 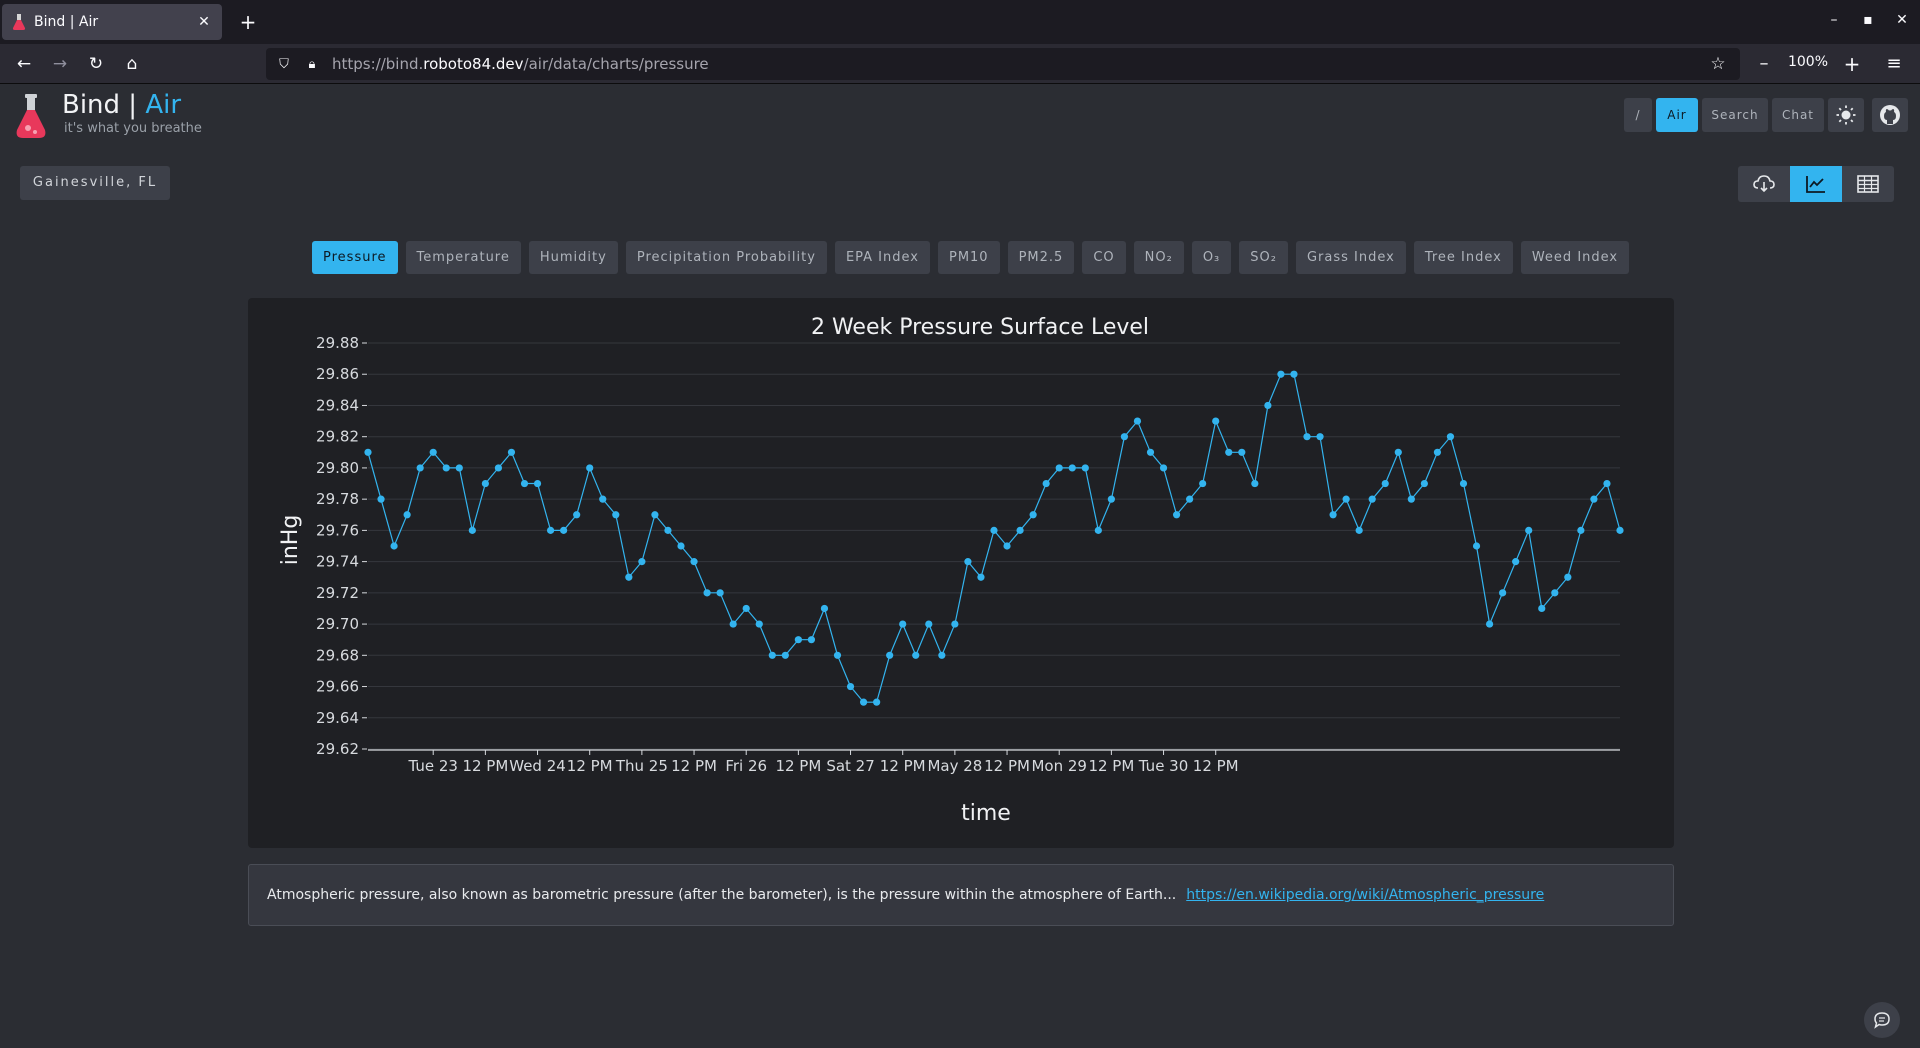 I want to click on zoom-in-button: +, so click(x=1852, y=64).